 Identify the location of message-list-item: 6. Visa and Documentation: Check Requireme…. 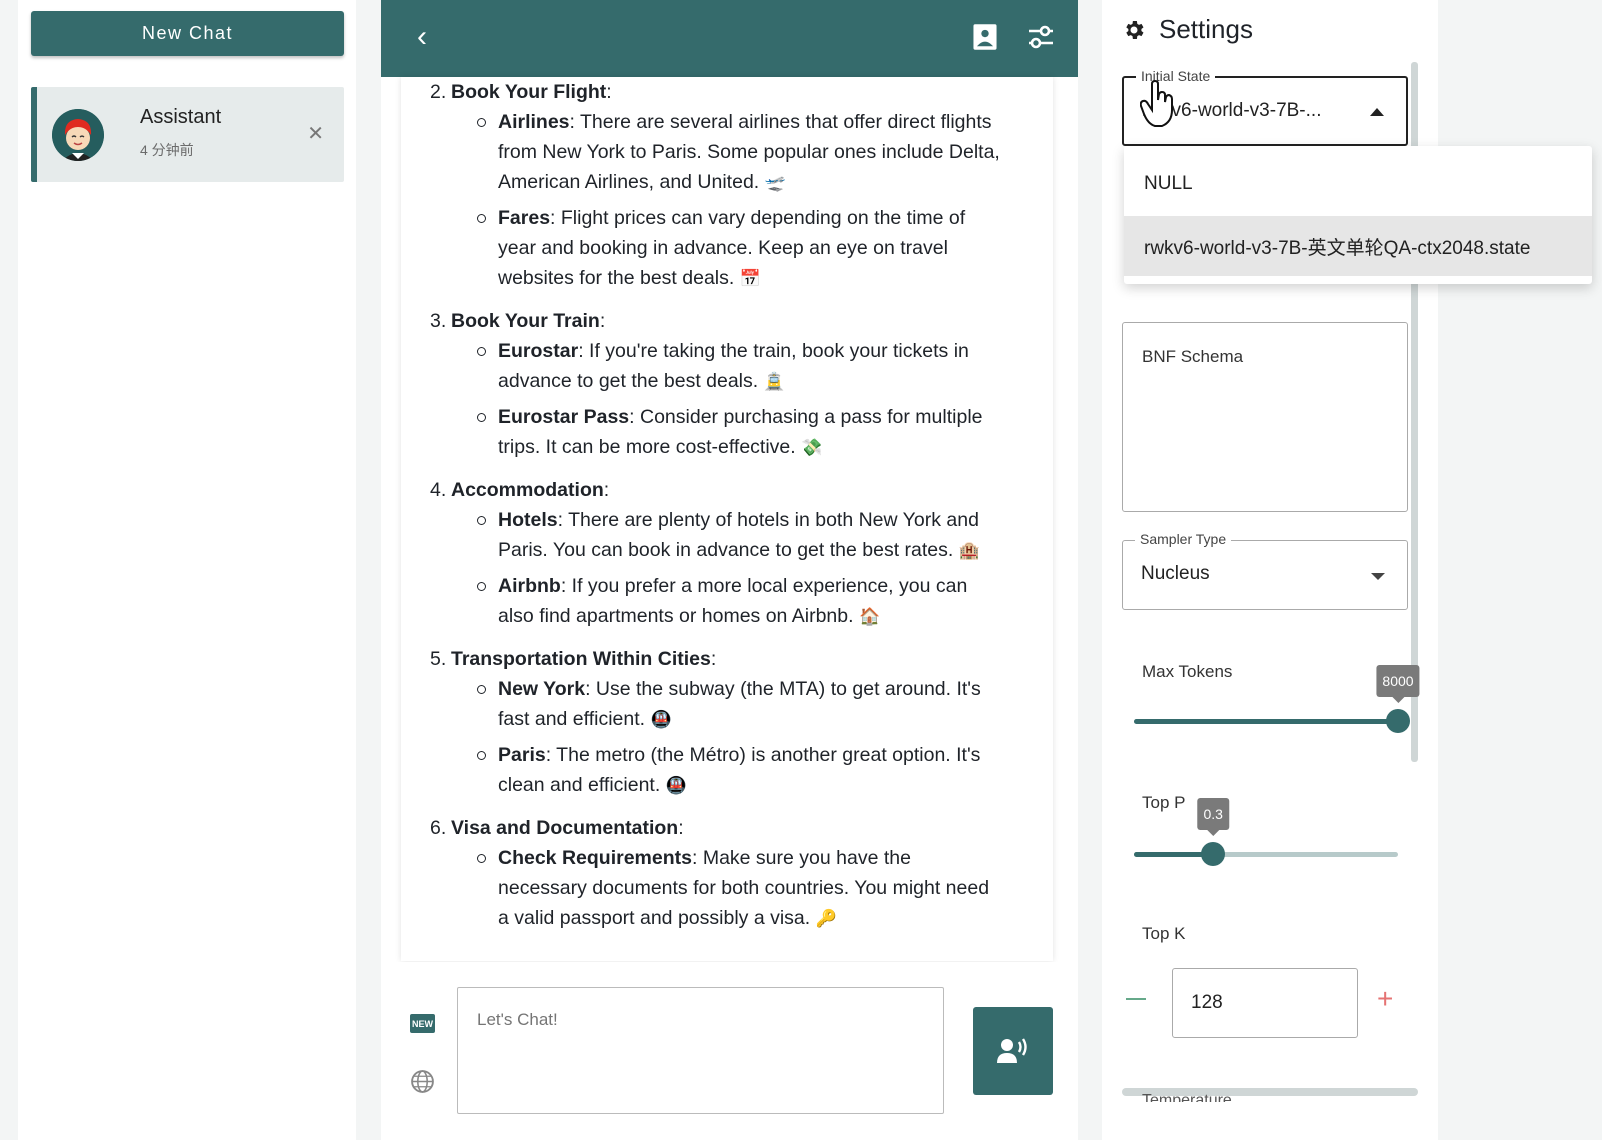
(741, 873).